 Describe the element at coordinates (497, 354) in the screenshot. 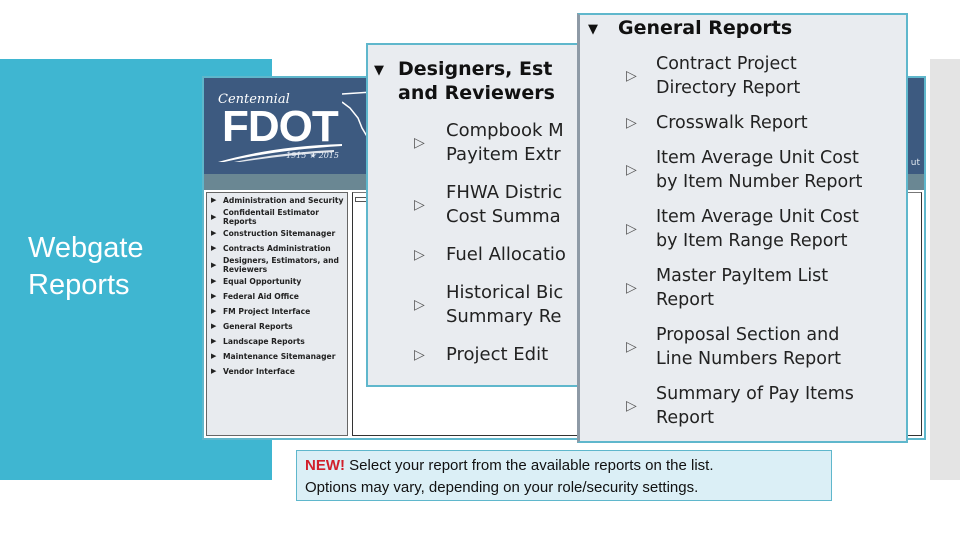

I see `report-label-line1: Project Edit` at that location.